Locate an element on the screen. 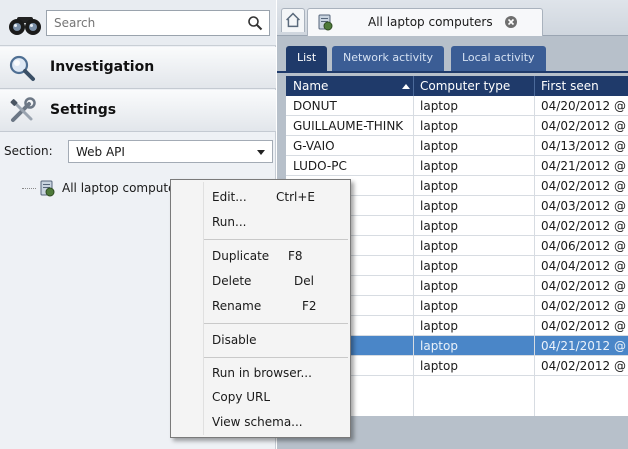 This screenshot has height=449, width=628. sort-ascending-icon is located at coordinates (406, 86).